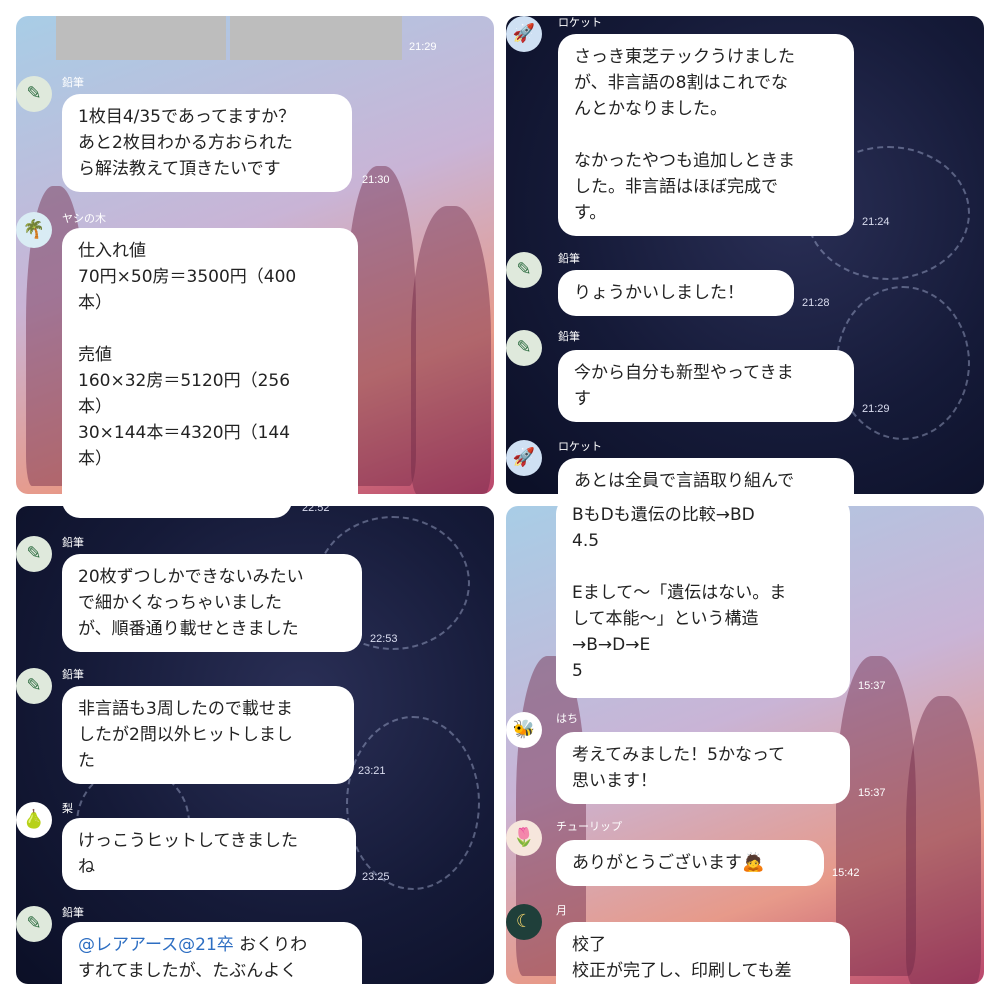 The height and width of the screenshot is (1000, 1000). What do you see at coordinates (376, 180) in the screenshot?
I see `message-time: 21:30` at bounding box center [376, 180].